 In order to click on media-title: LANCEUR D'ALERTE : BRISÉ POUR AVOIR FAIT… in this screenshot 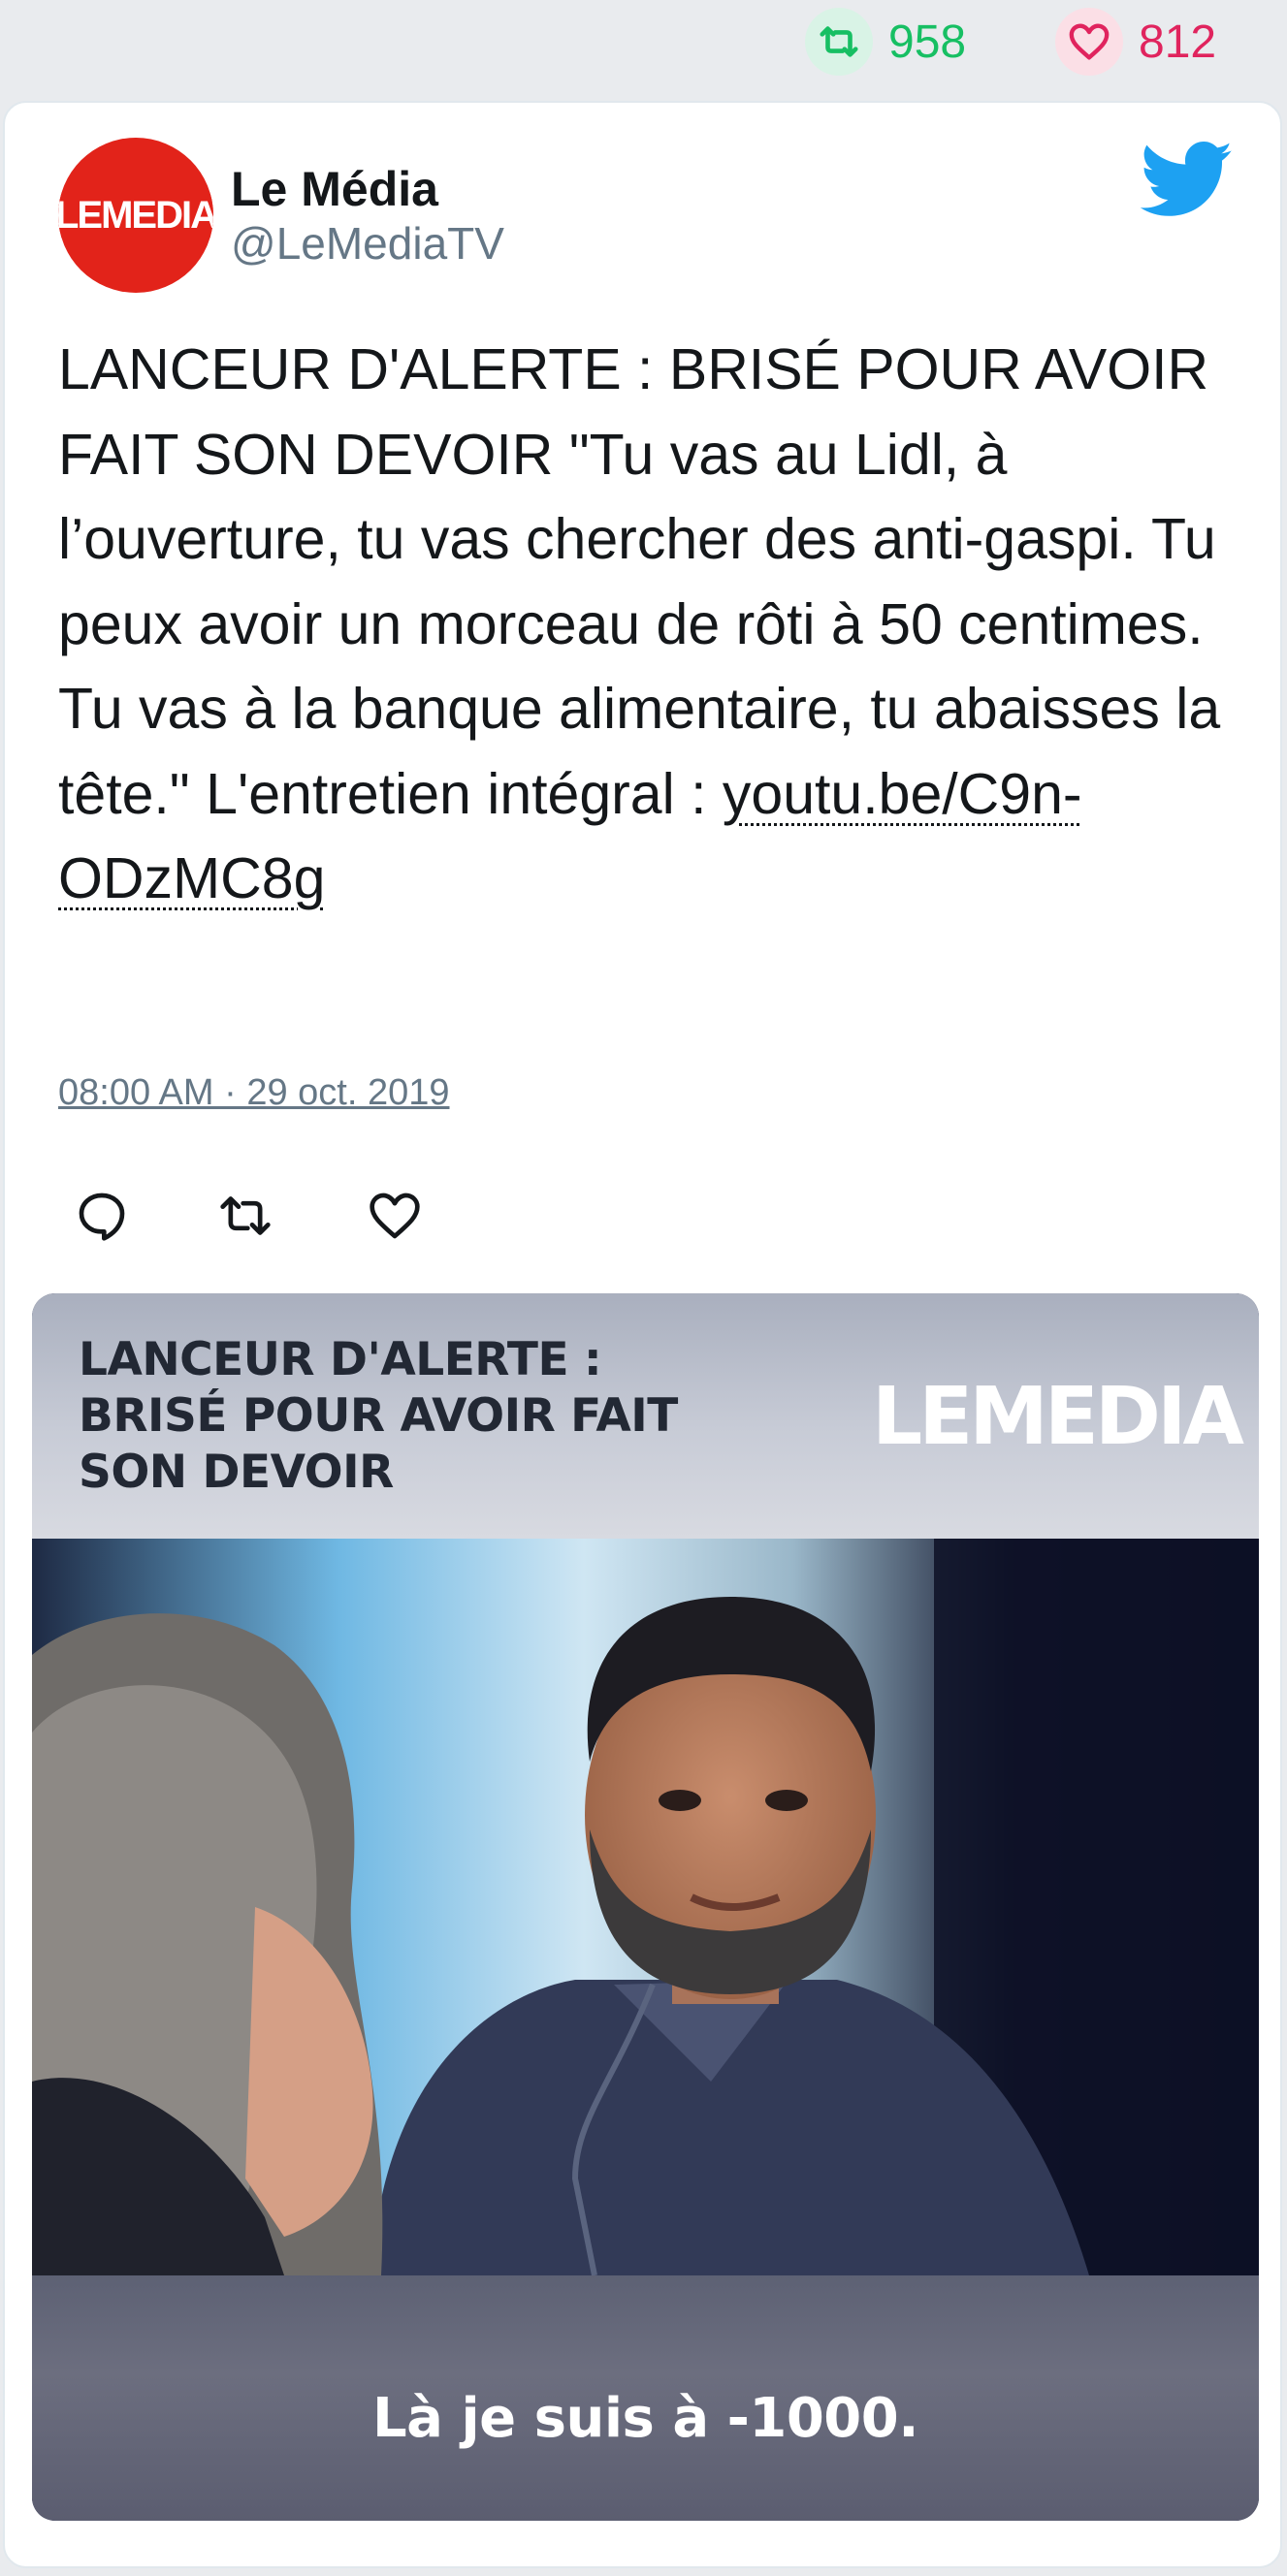, I will do `click(378, 1416)`.